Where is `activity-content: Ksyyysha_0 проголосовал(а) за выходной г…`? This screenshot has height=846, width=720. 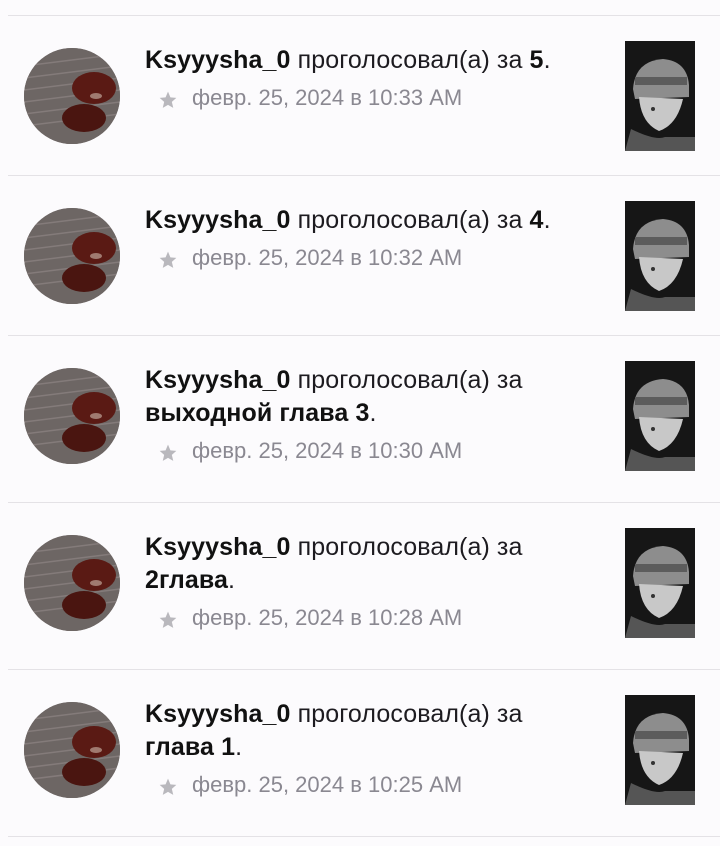
activity-content: Ksyyysha_0 проголосовал(а) за выходной г… is located at coordinates (375, 415).